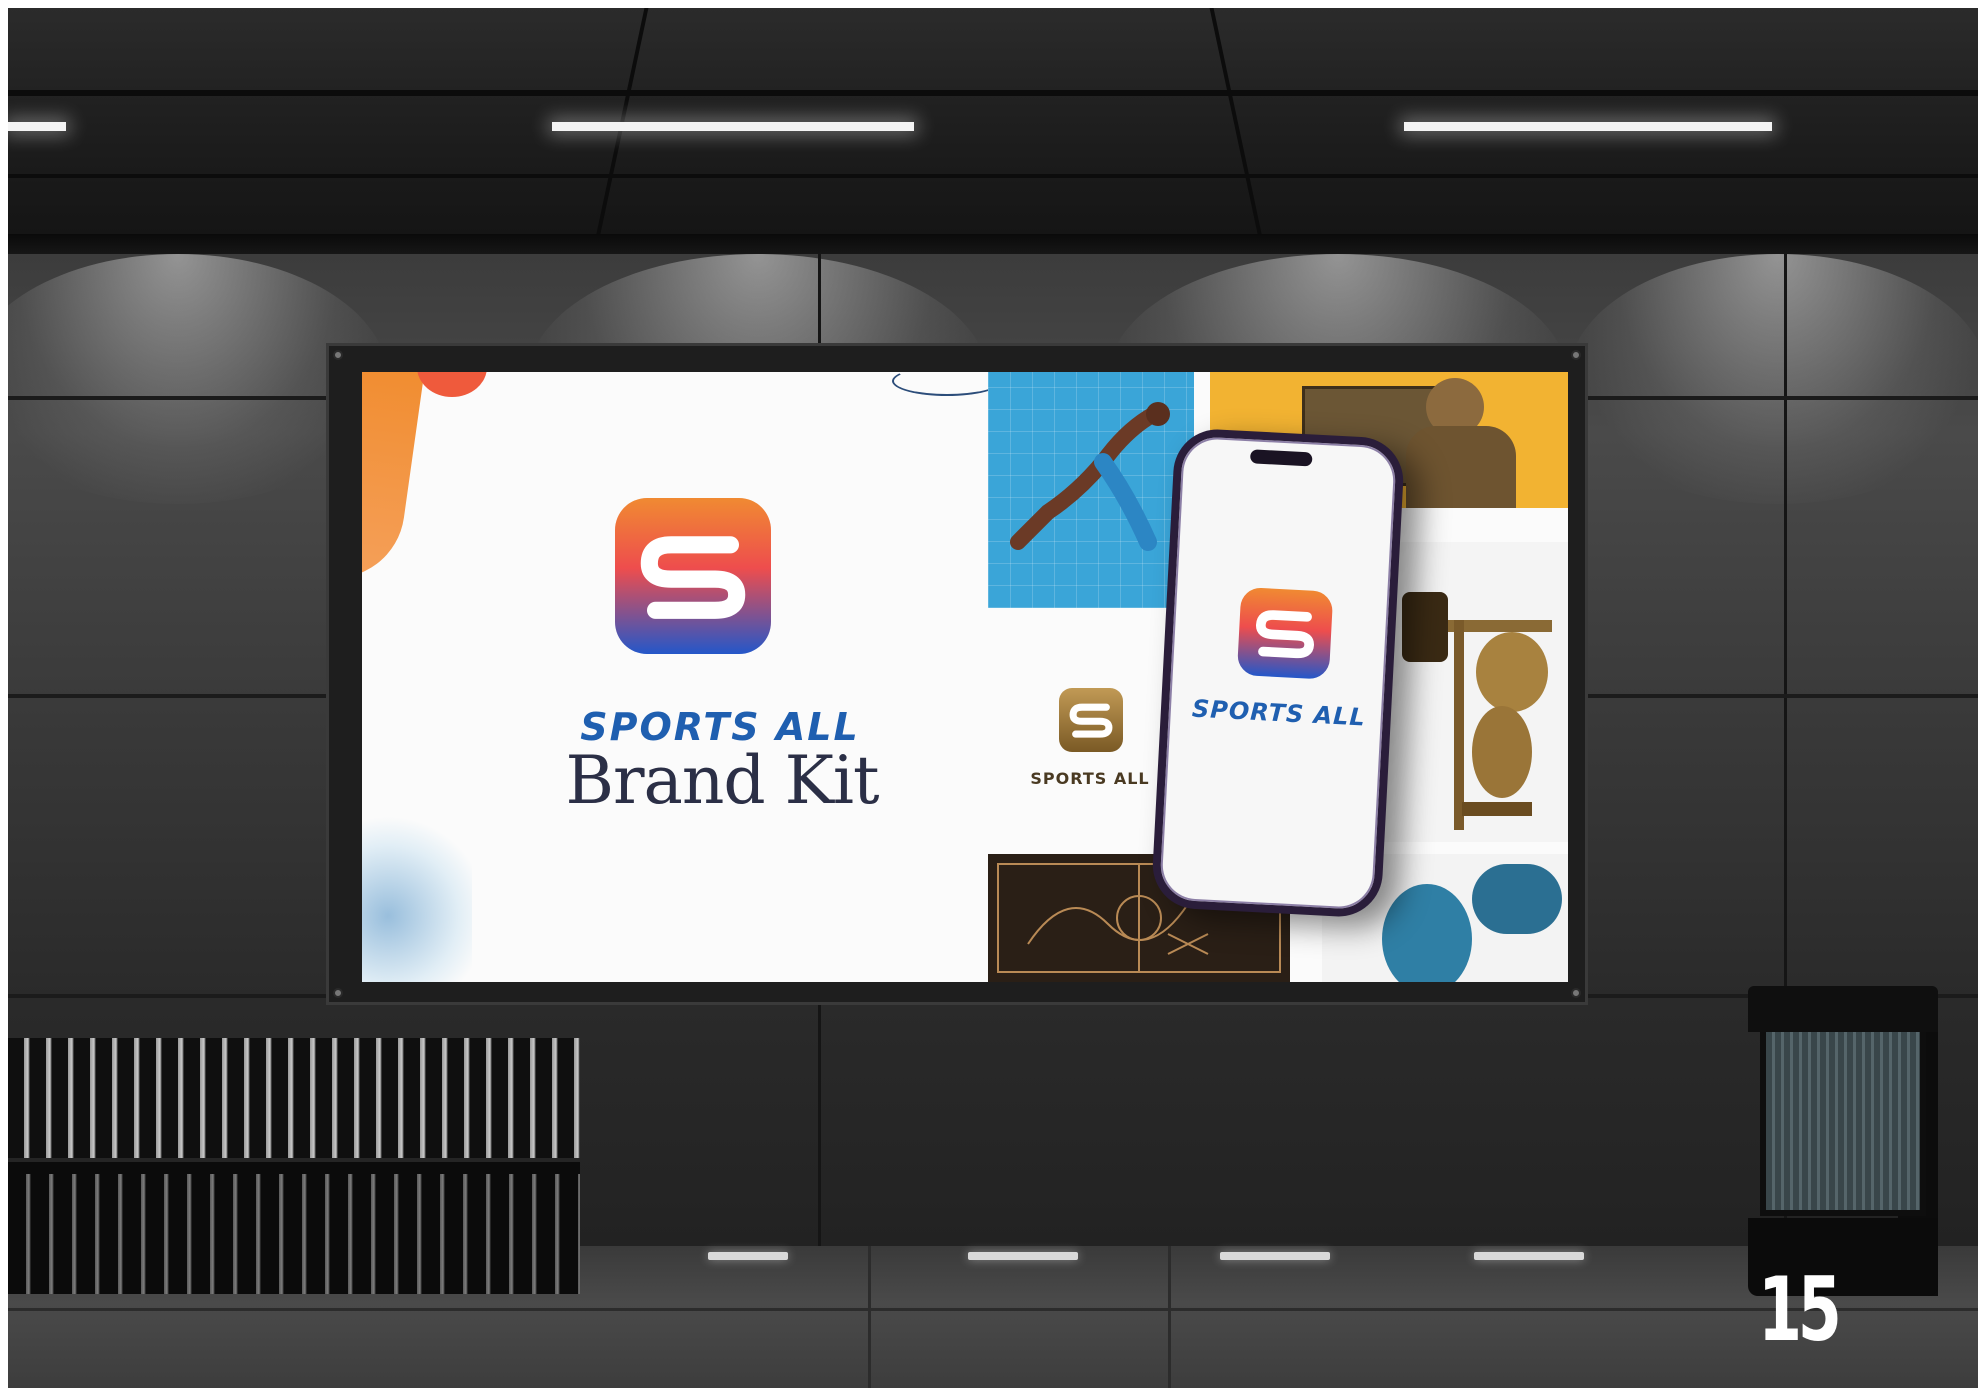 The width and height of the screenshot is (1978, 1388). I want to click on weightlifter-icon, so click(1477, 711).